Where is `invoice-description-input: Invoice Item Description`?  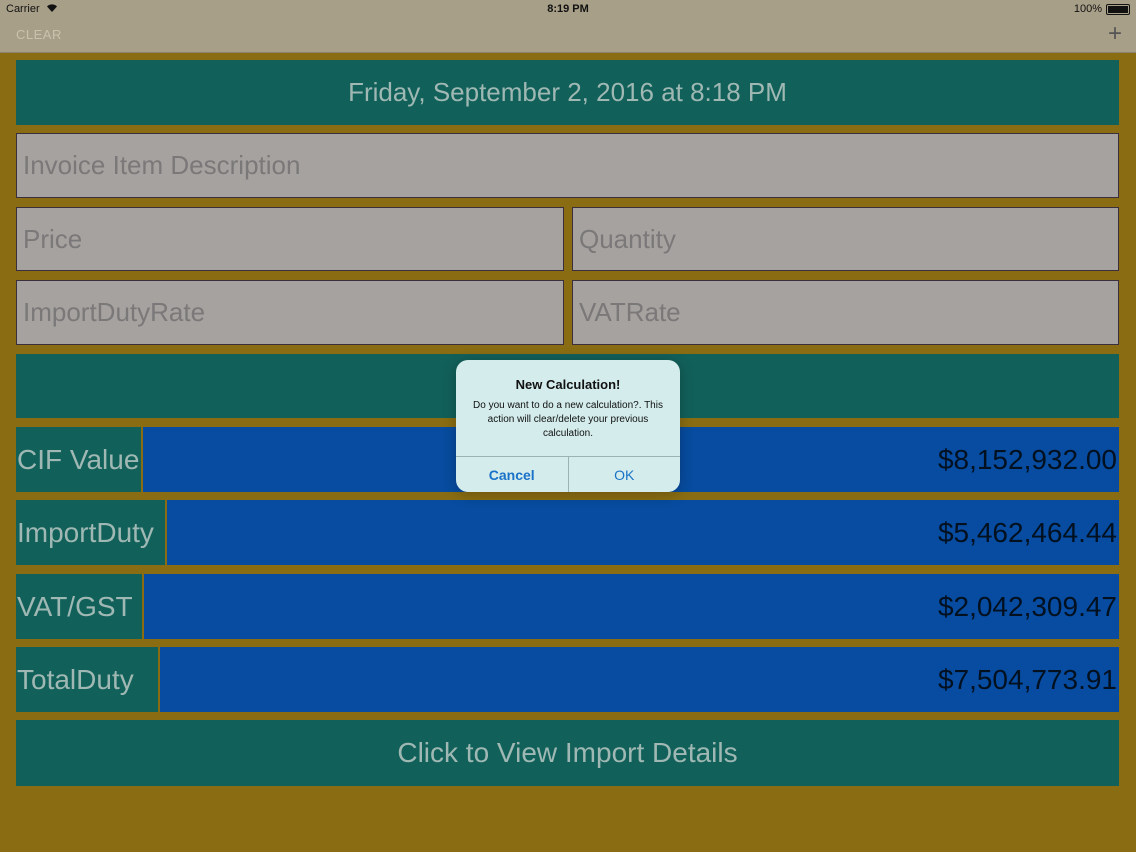
invoice-description-input: Invoice Item Description is located at coordinates (567, 165).